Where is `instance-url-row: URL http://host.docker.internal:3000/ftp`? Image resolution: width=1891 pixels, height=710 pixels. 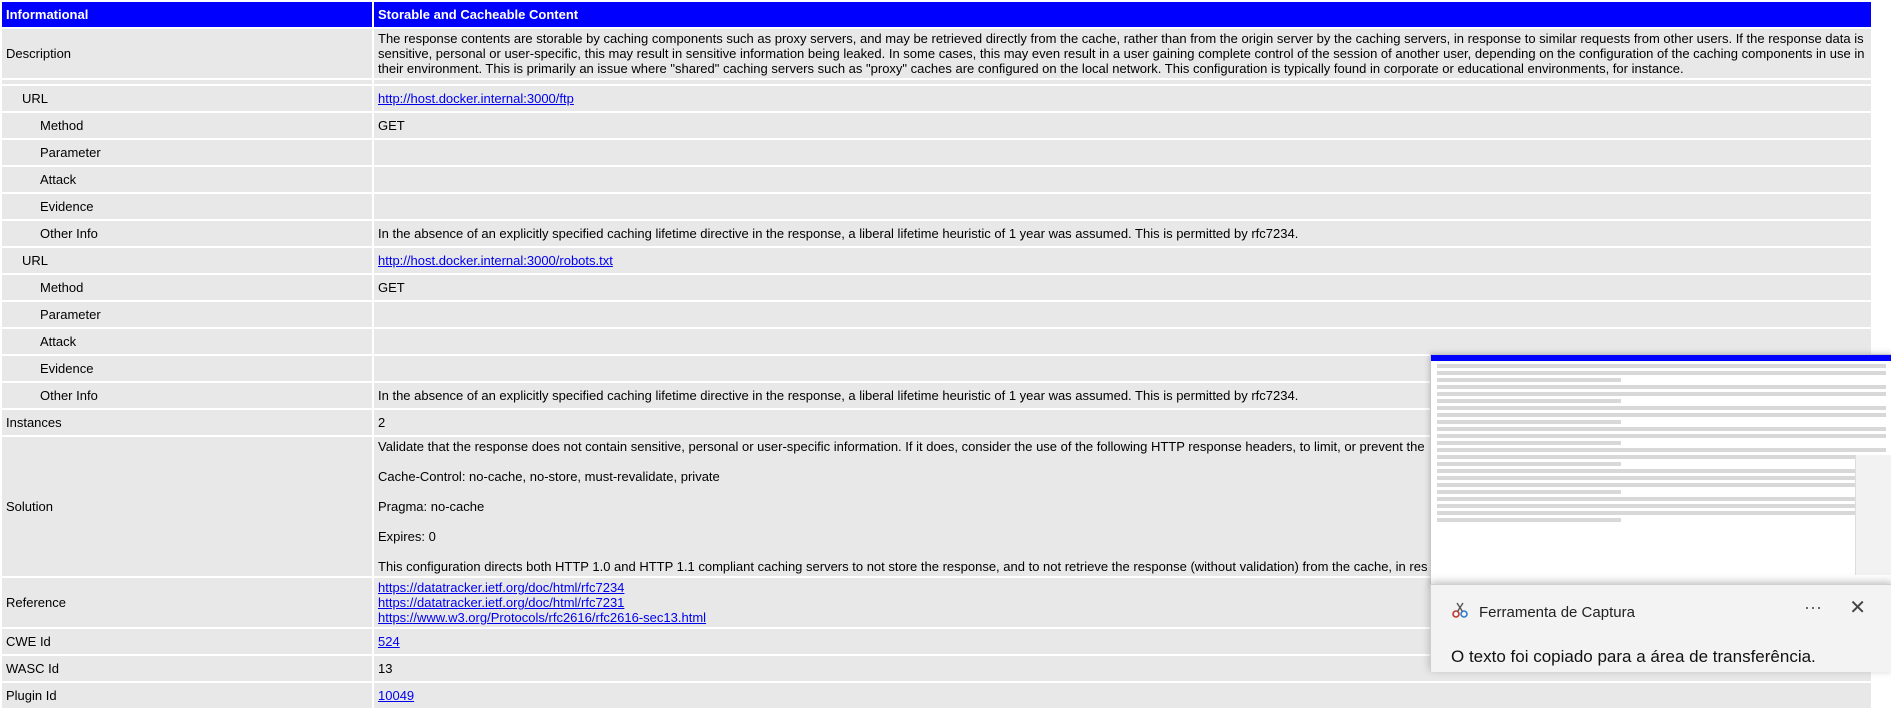
instance-url-row: URL http://host.docker.internal:3000/ftp is located at coordinates (936, 98).